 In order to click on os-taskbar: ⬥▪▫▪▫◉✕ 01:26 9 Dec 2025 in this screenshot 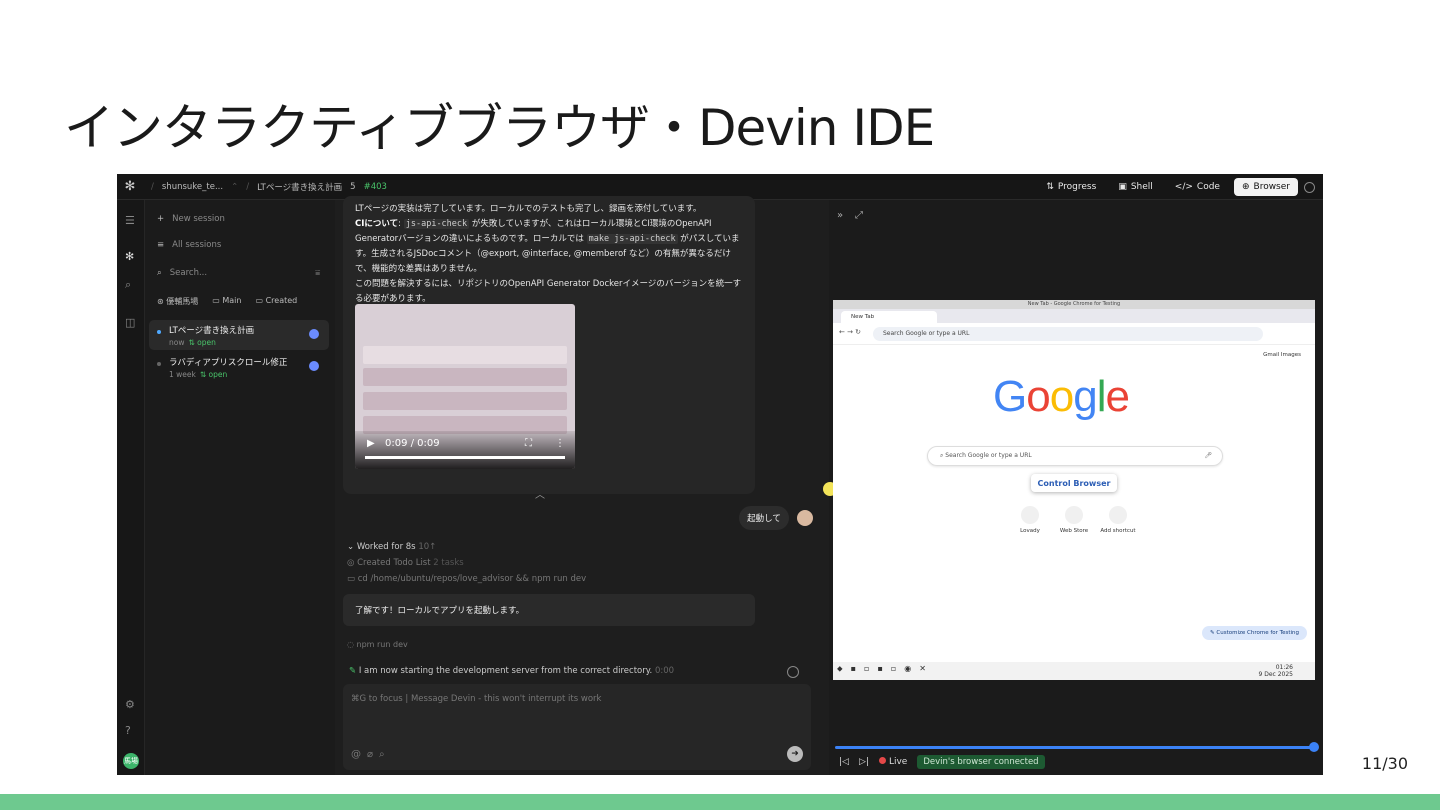, I will do `click(1074, 671)`.